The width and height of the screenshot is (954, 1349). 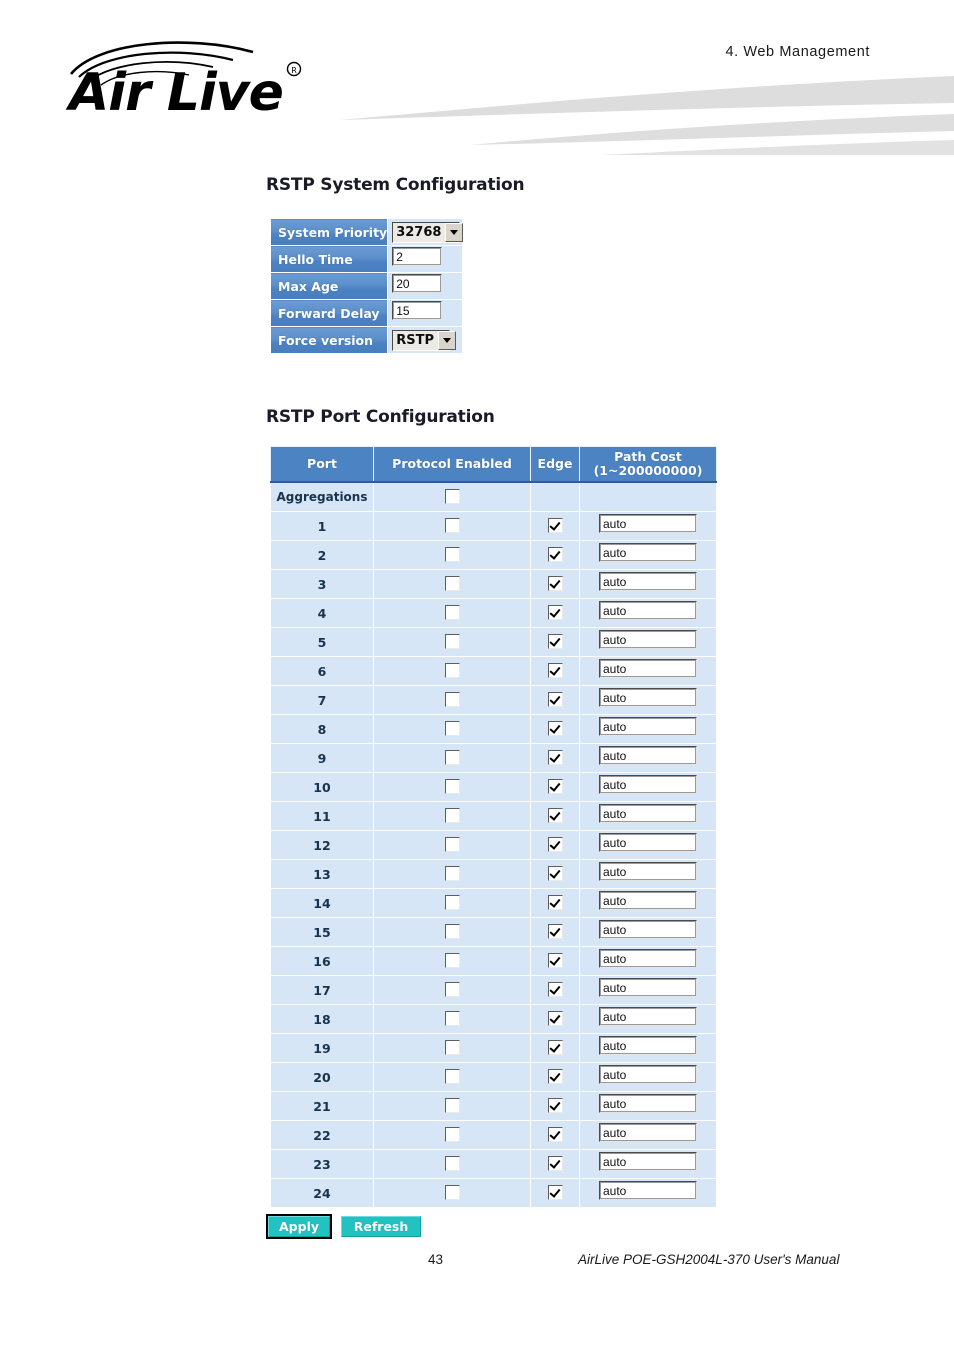 What do you see at coordinates (493, 932) in the screenshot?
I see `table-row: 15 auto` at bounding box center [493, 932].